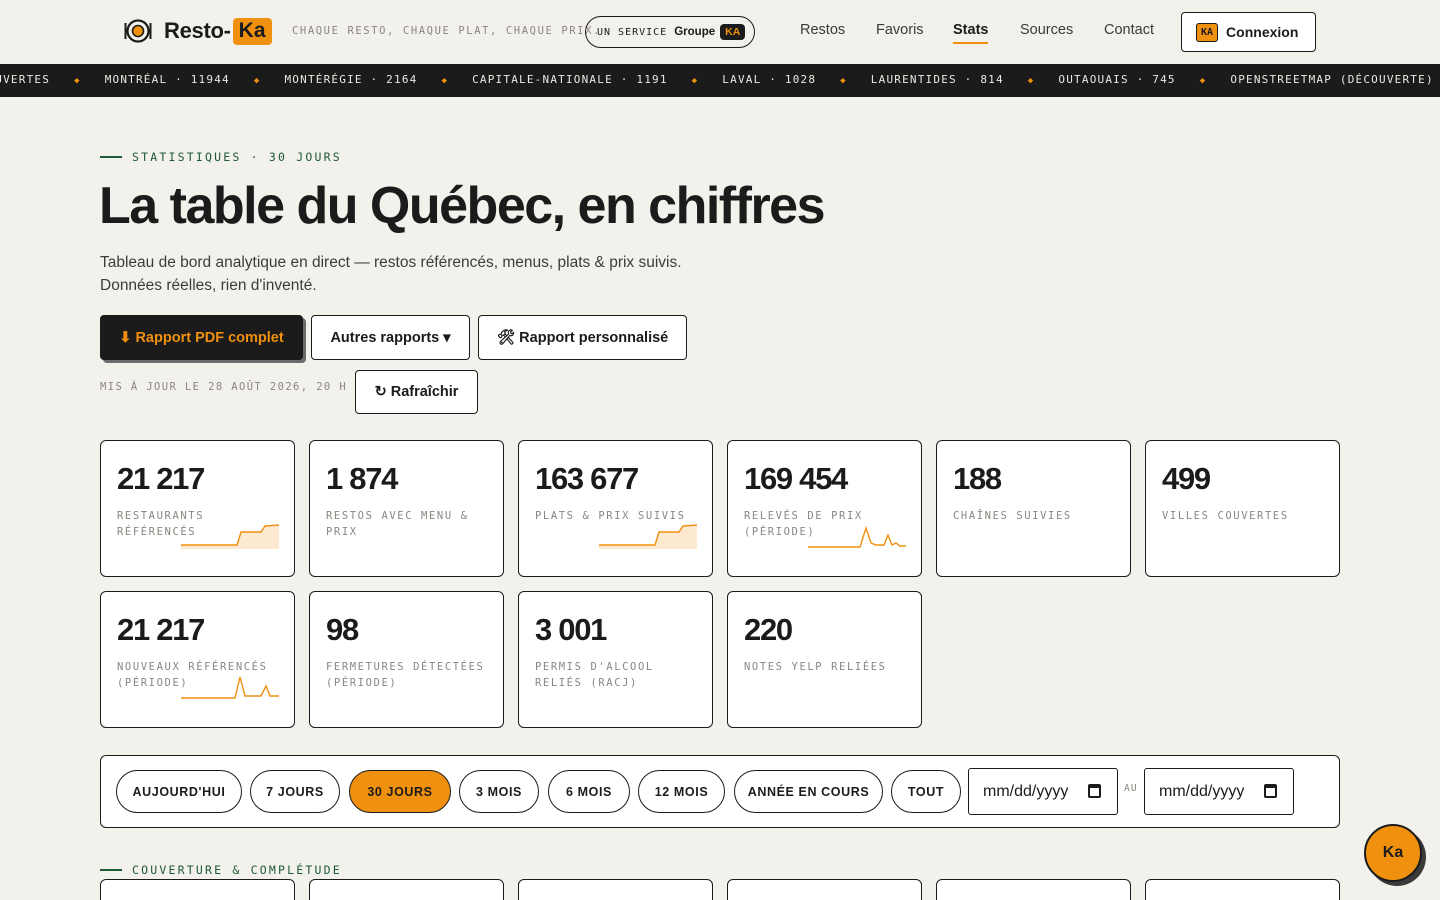  I want to click on login-label: Connexion, so click(1262, 32).